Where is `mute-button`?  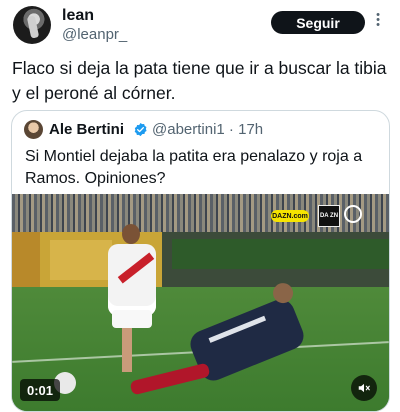 mute-button is located at coordinates (364, 388).